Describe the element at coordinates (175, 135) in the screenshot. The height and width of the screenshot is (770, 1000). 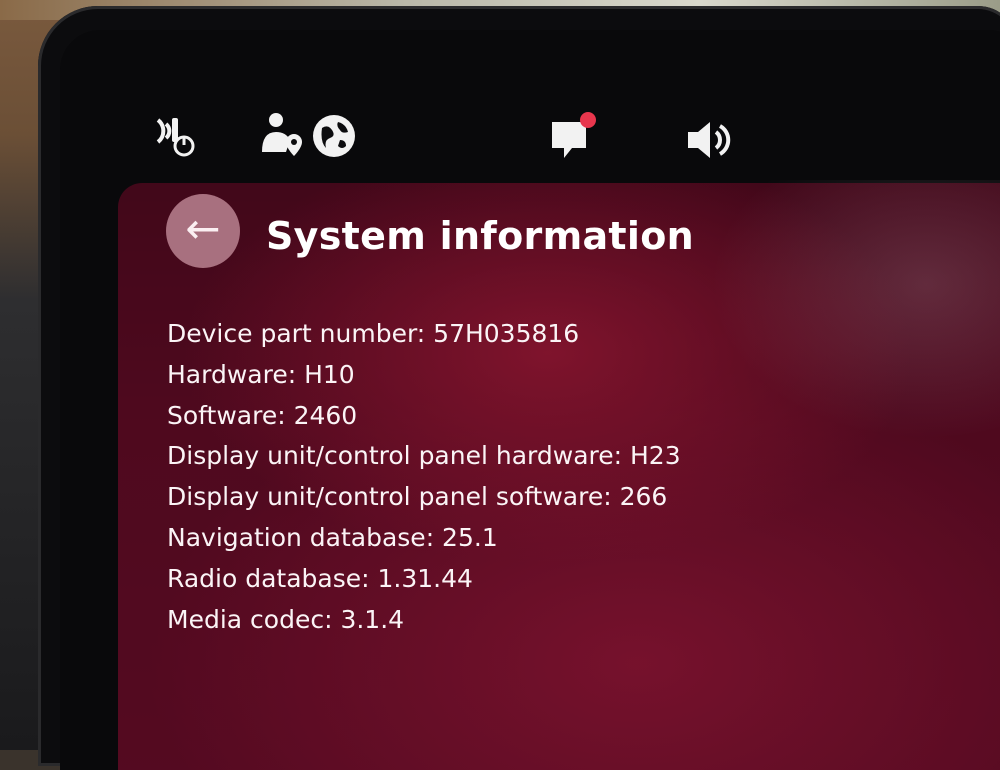
I see `wireless-charging-icon` at that location.